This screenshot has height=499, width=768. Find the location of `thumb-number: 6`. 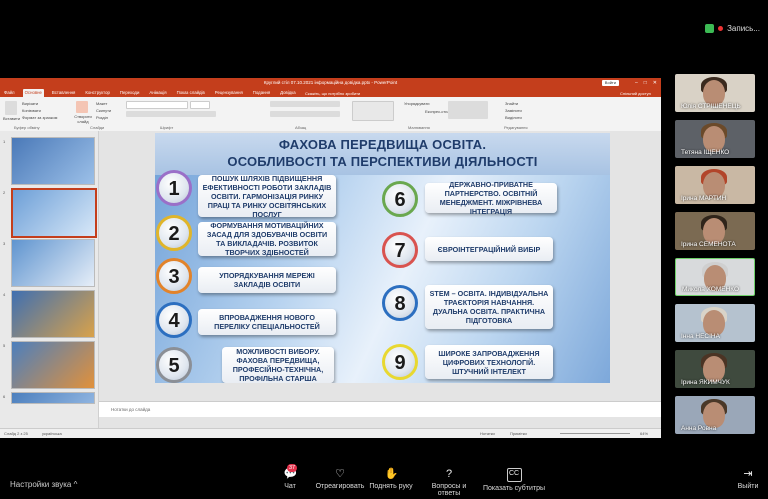

thumb-number: 6 is located at coordinates (4, 396).